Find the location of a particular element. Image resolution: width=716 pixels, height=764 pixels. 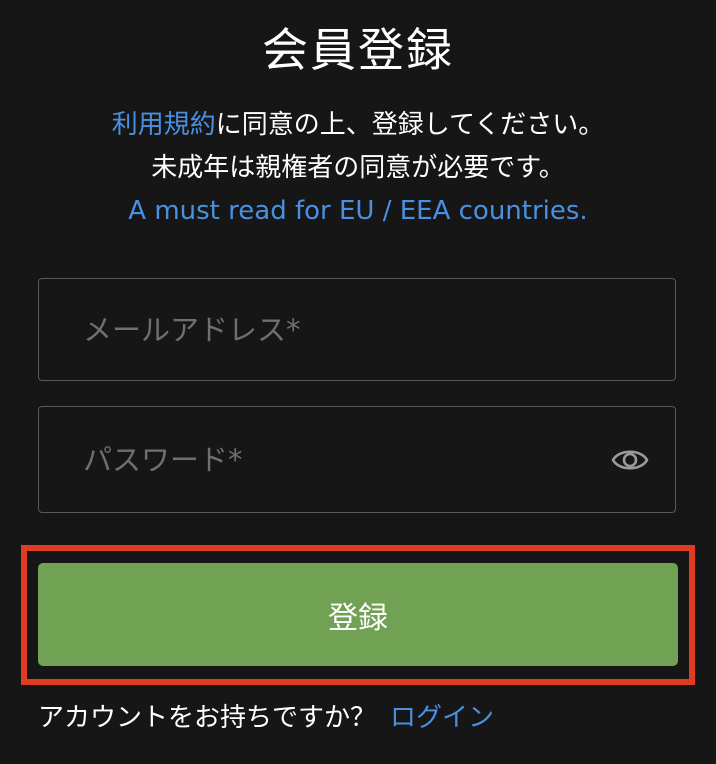

terms-link: 利用規約 is located at coordinates (164, 125).